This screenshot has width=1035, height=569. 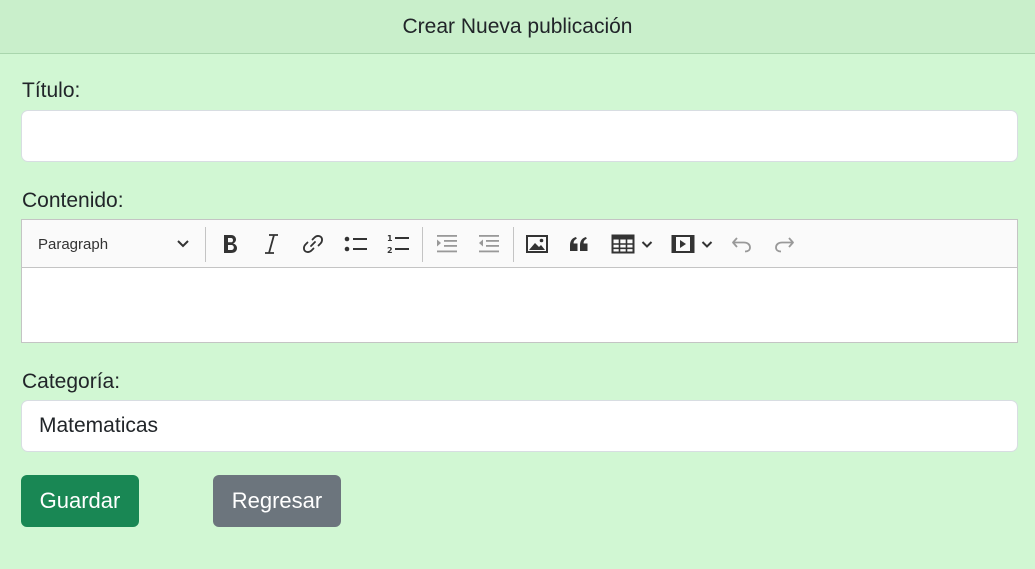 I want to click on outdent-button, so click(x=489, y=244).